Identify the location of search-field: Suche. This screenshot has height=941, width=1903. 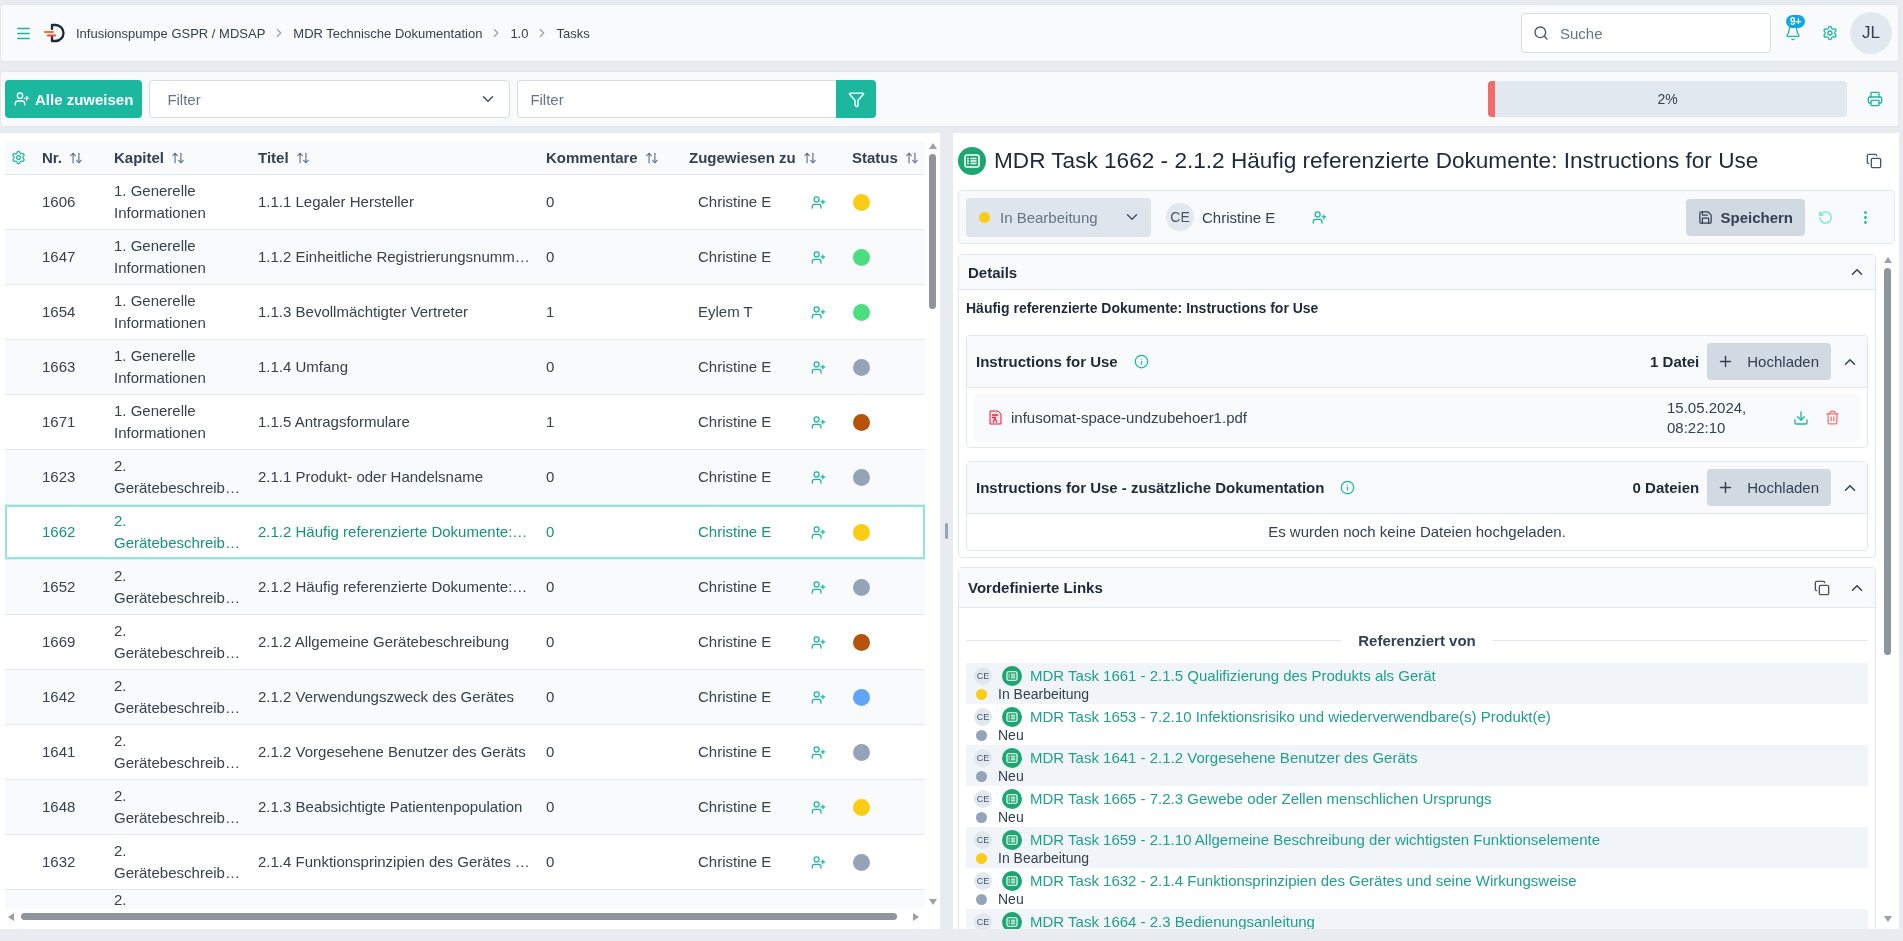
(1646, 33).